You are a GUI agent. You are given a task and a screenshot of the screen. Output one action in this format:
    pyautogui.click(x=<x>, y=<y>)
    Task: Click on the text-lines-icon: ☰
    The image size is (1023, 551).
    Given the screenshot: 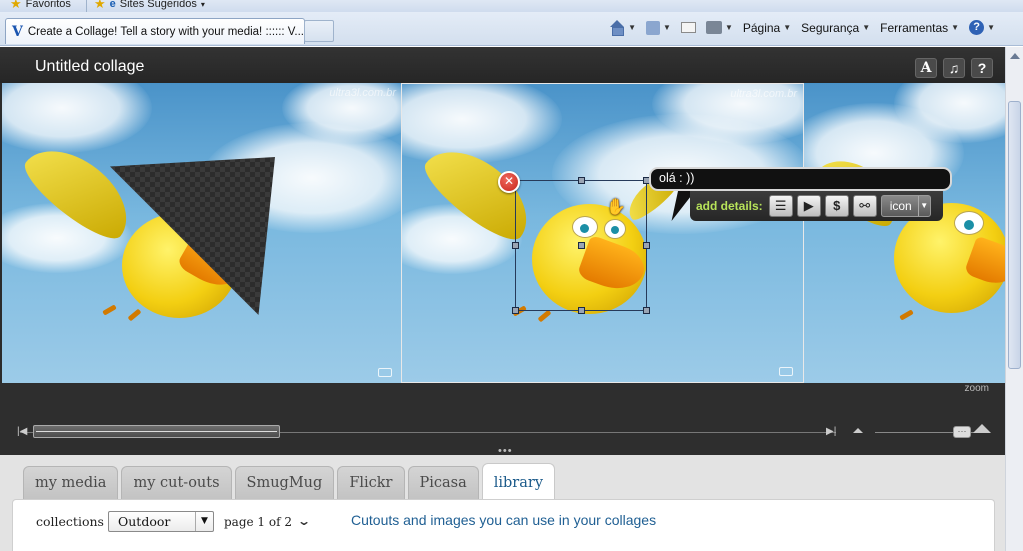 What is the action you would take?
    pyautogui.click(x=780, y=205)
    